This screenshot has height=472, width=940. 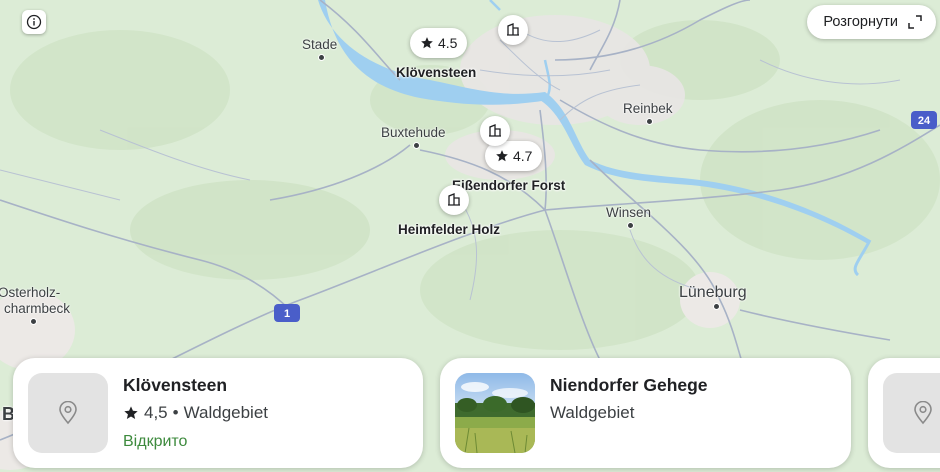 I want to click on expand-button: Розгорнути, so click(x=871, y=22).